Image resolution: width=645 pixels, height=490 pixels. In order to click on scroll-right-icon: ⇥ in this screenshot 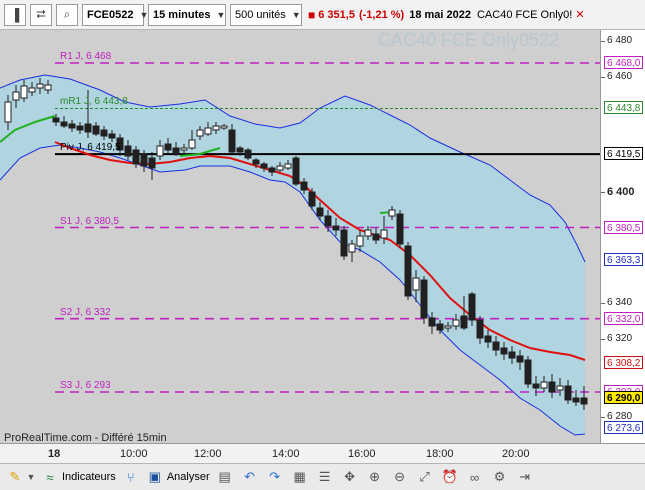, I will do `click(525, 477)`.